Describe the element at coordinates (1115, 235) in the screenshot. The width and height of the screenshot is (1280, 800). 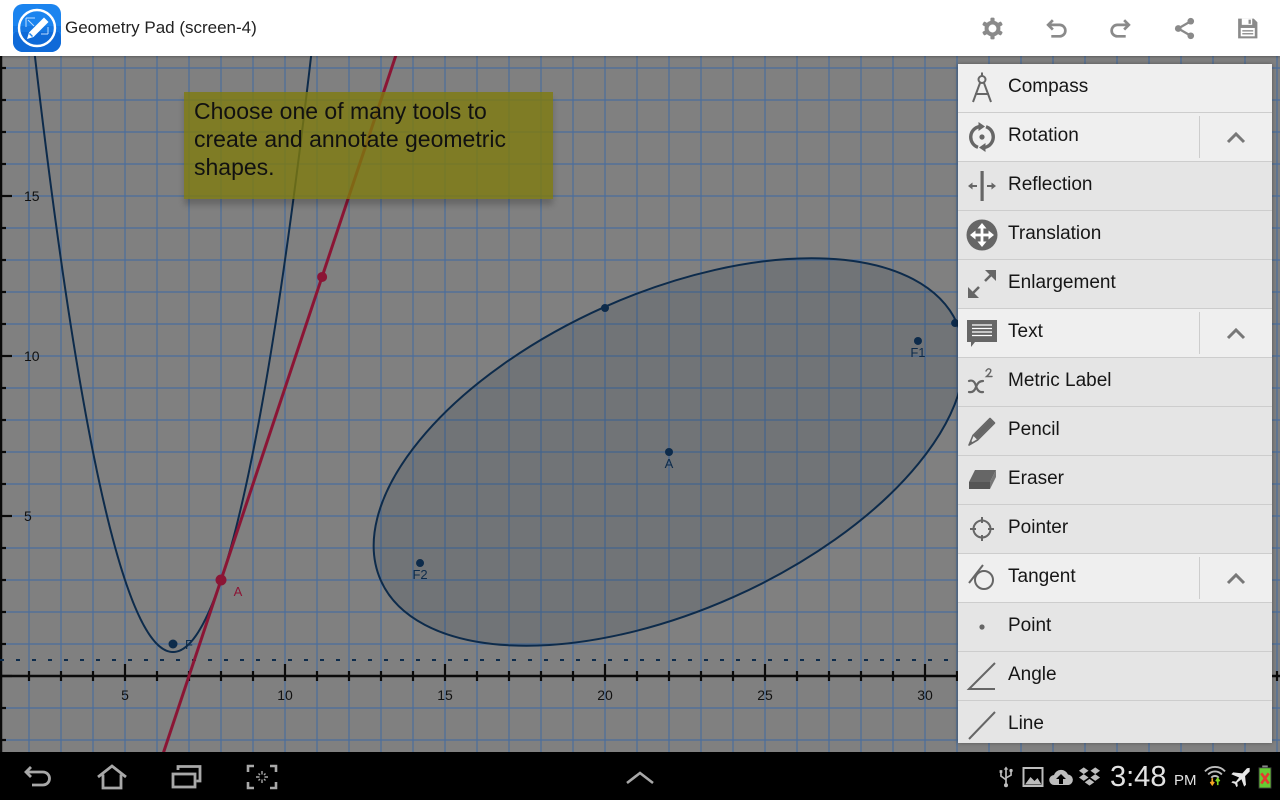
I see `tool-translation: Translation` at that location.